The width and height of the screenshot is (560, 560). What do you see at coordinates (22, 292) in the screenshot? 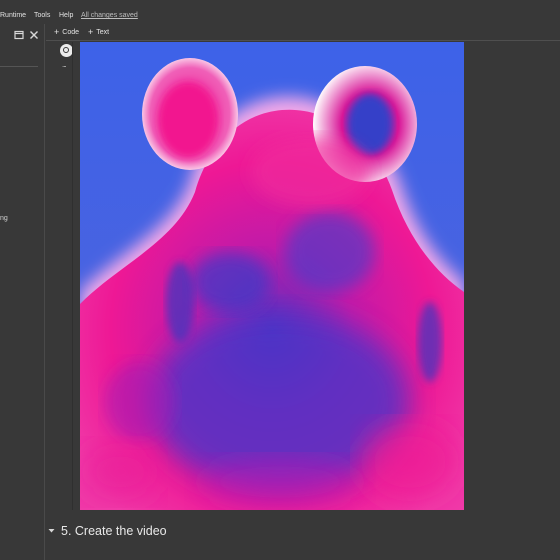
I see `side-panel: ng` at bounding box center [22, 292].